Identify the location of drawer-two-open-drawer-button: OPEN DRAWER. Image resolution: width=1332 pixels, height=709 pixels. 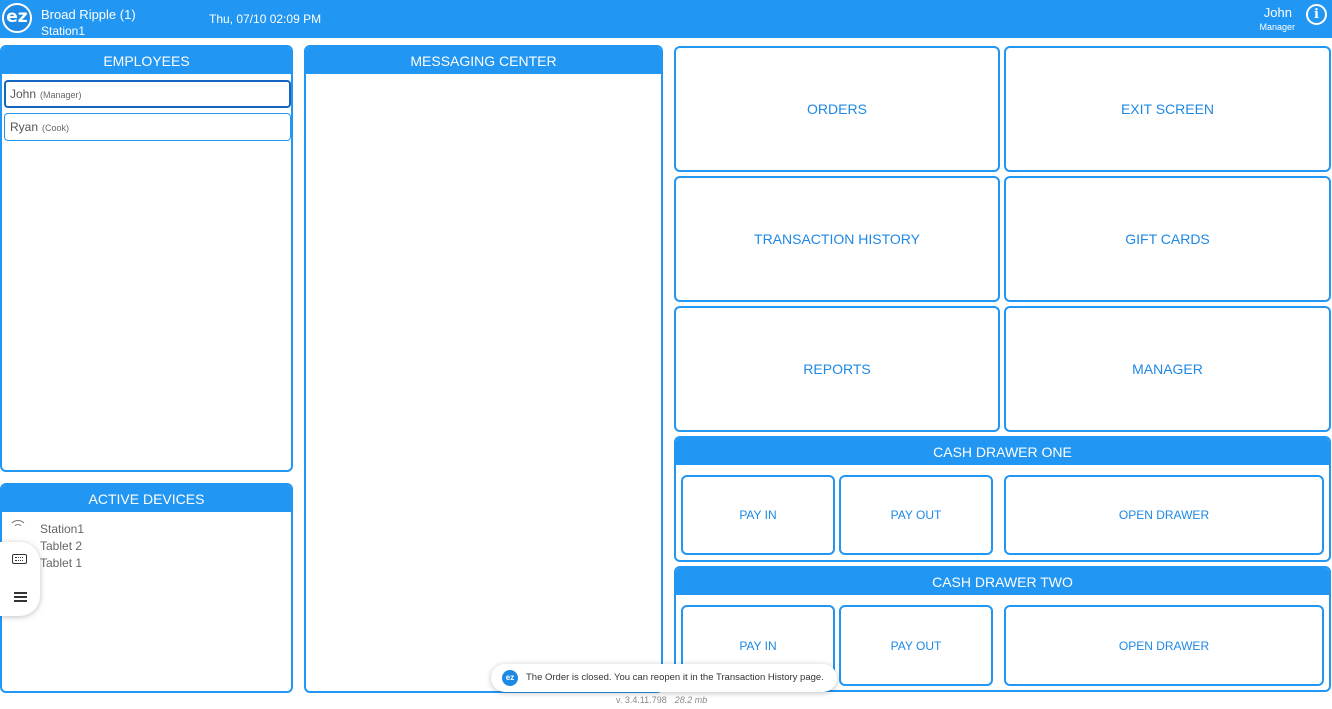
(1164, 645).